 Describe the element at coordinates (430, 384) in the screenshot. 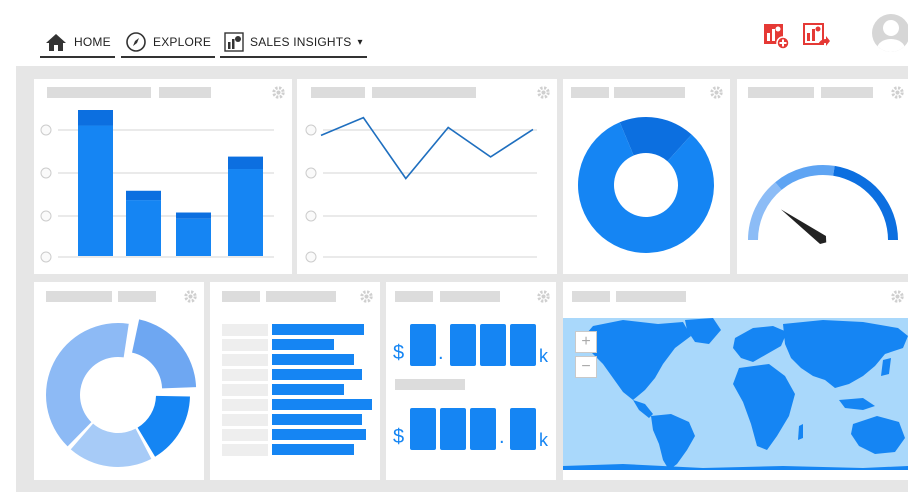

I see `kpi-label-placeholder` at that location.